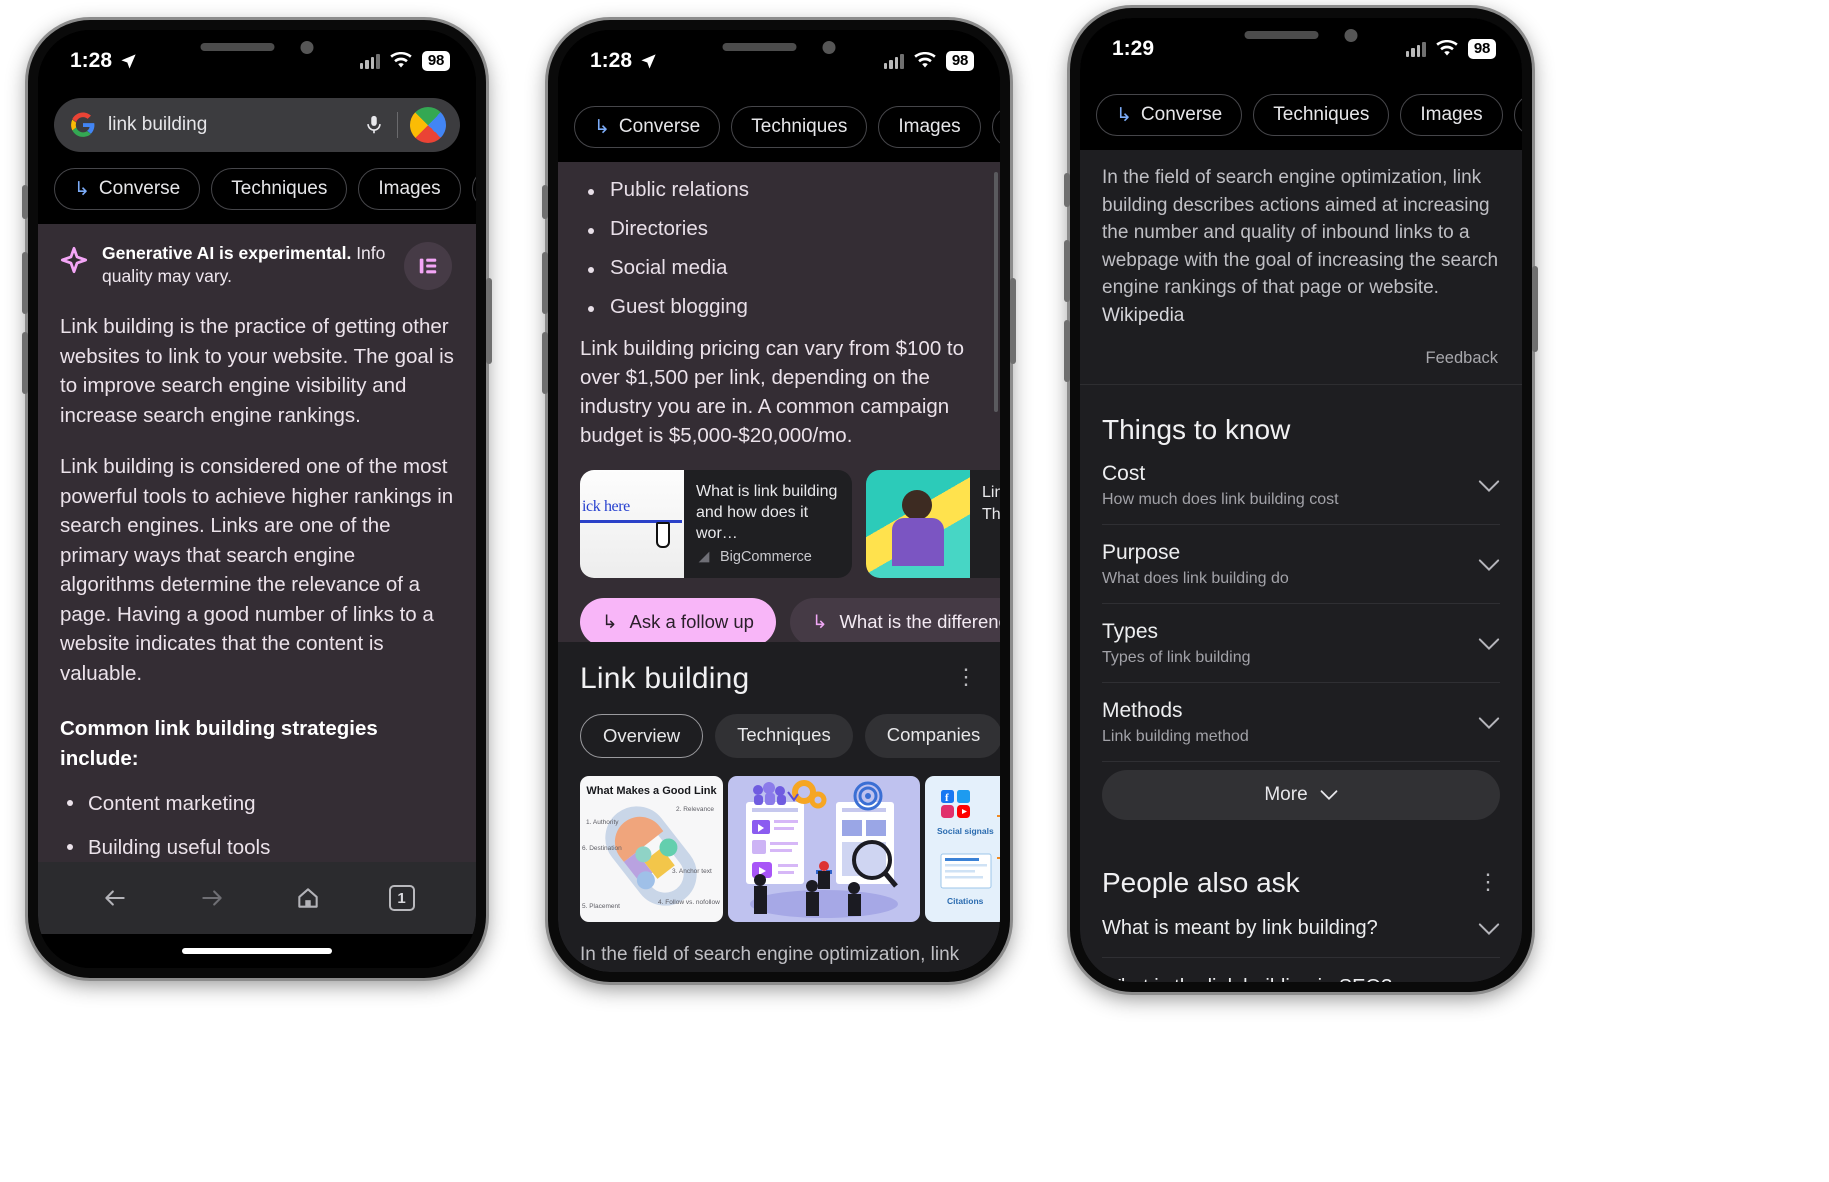 The height and width of the screenshot is (1182, 1829). What do you see at coordinates (1301, 357) in the screenshot?
I see `feedback-link: Feedback` at bounding box center [1301, 357].